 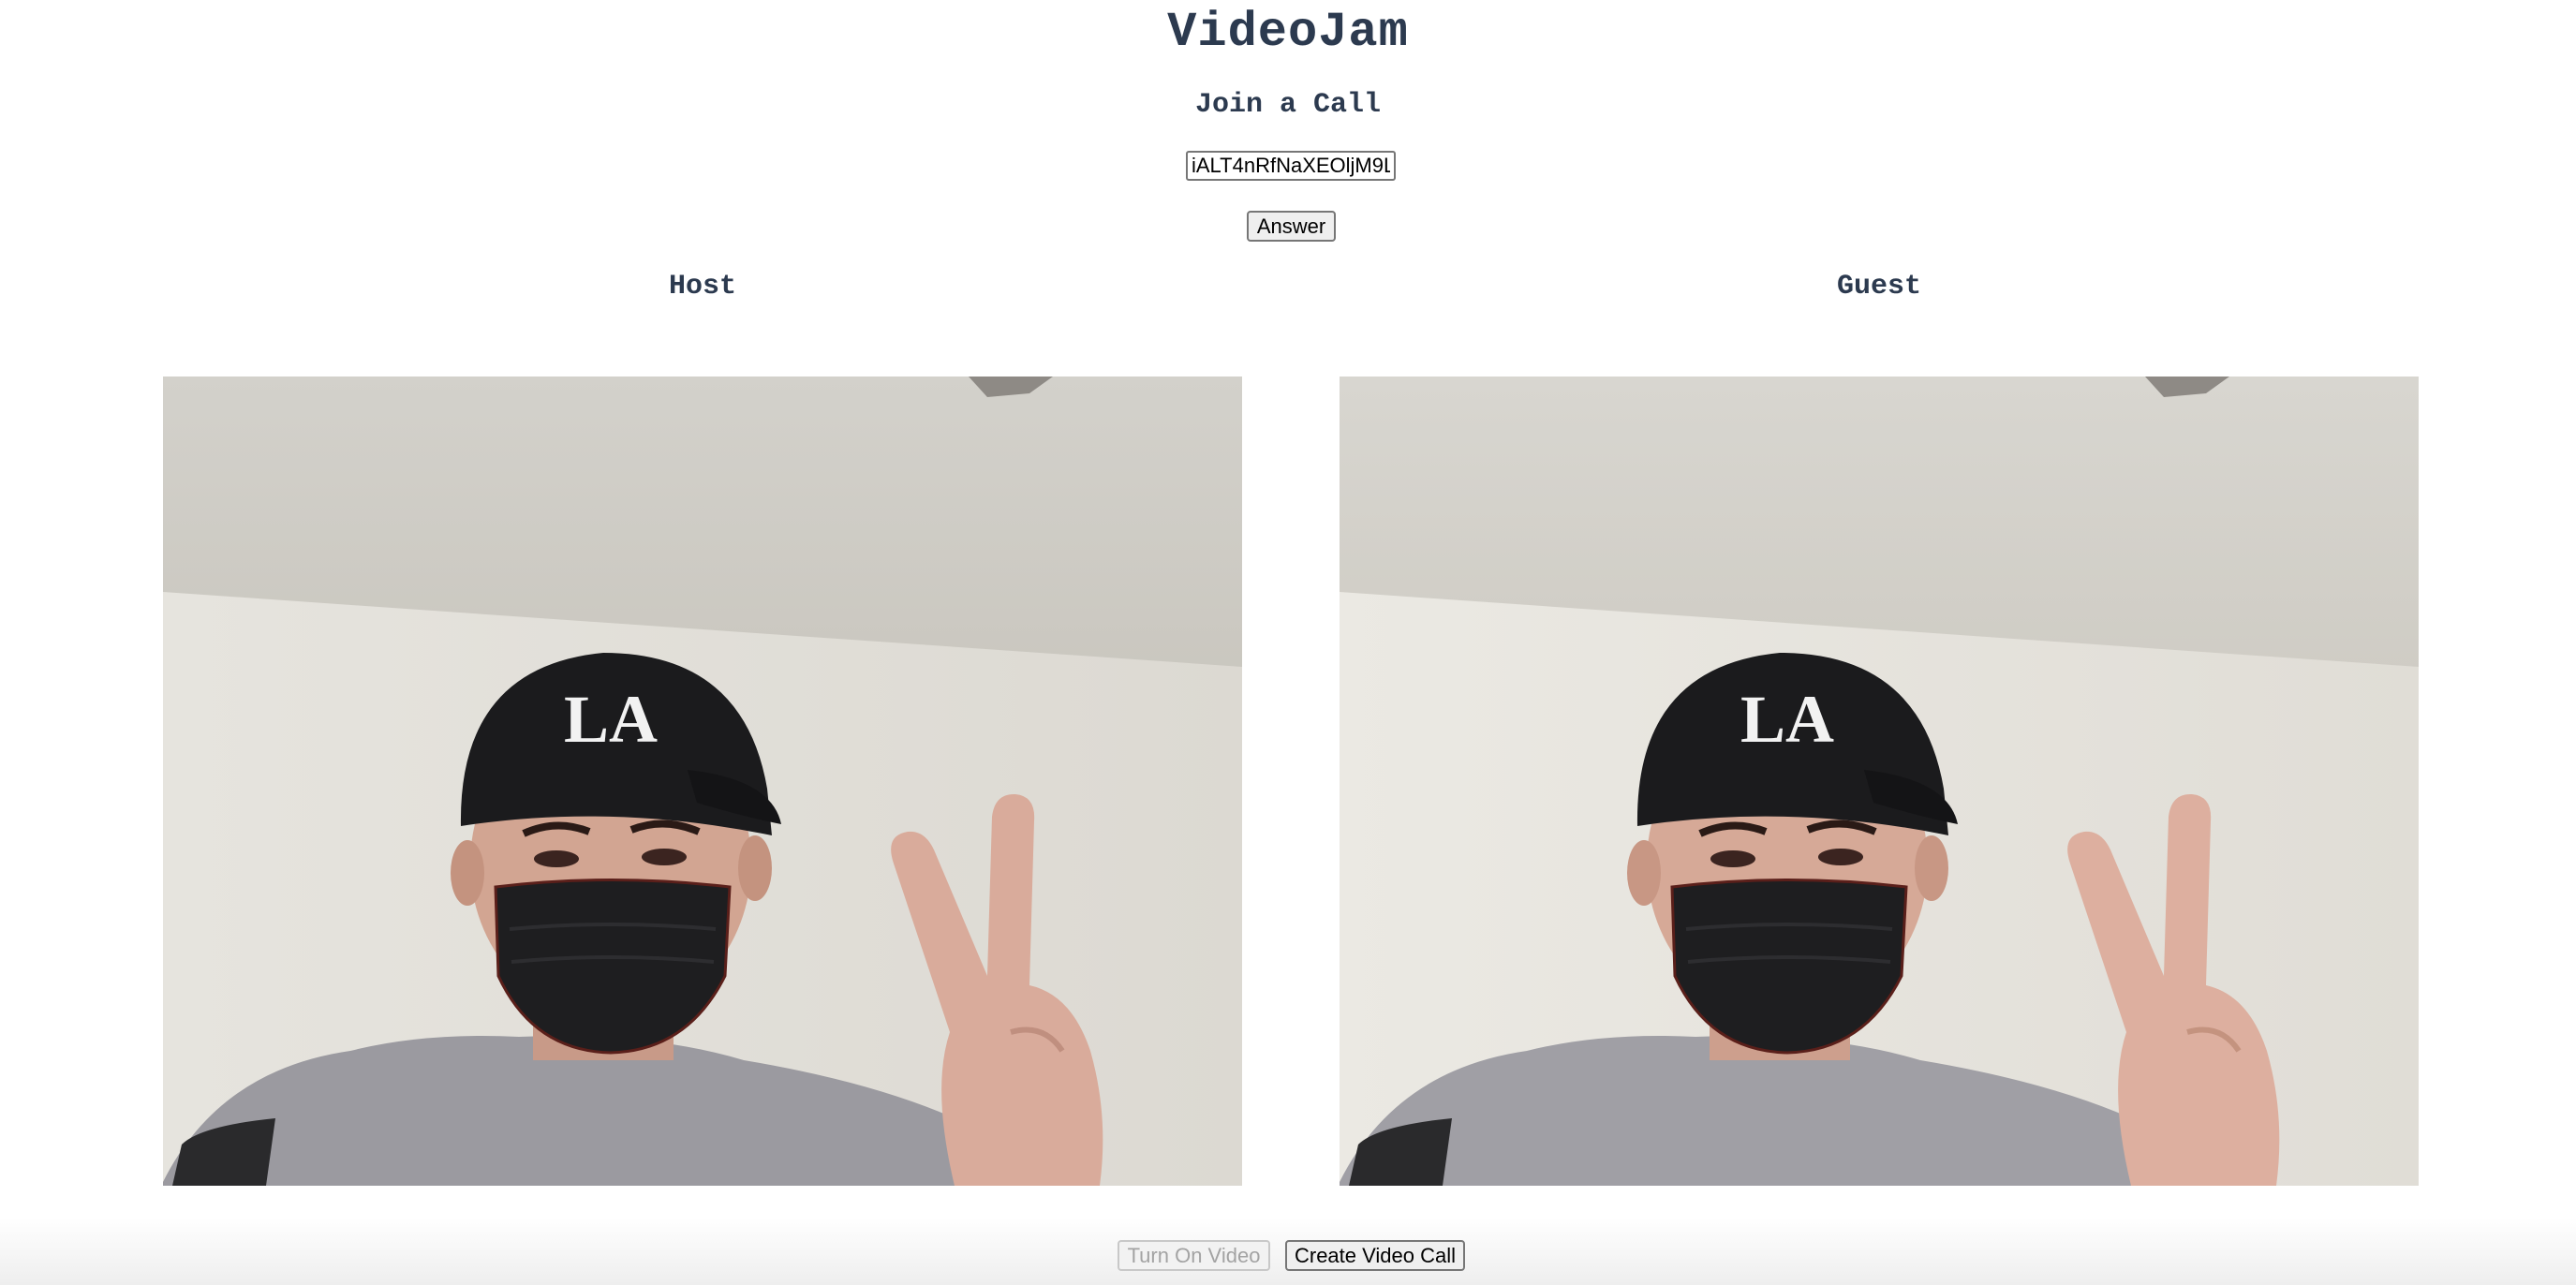 What do you see at coordinates (1291, 166) in the screenshot?
I see `call-id-input` at bounding box center [1291, 166].